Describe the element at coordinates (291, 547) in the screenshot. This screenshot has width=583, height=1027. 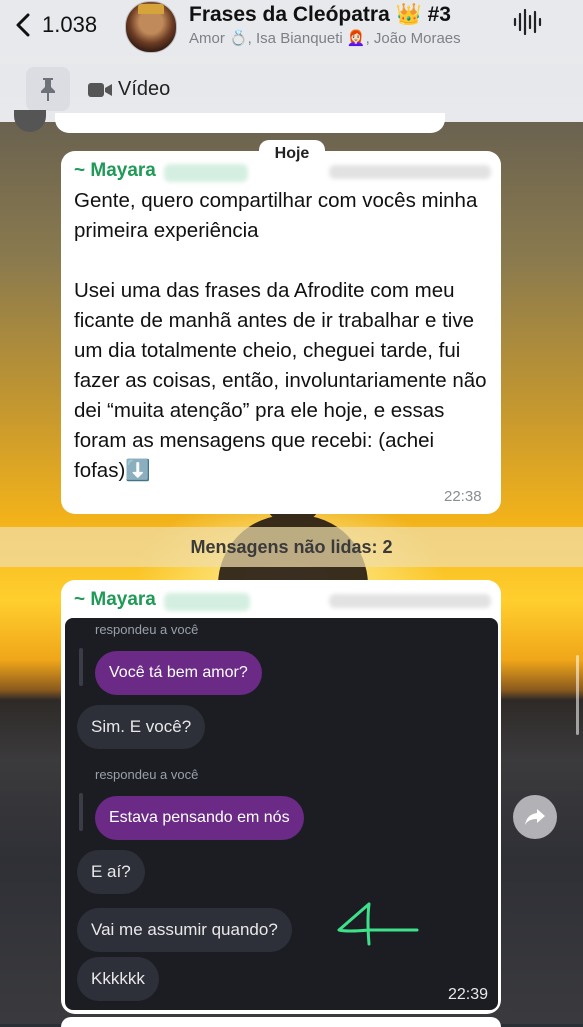
I see `unread-messages-banner: Mensagens não lidas: 2` at that location.